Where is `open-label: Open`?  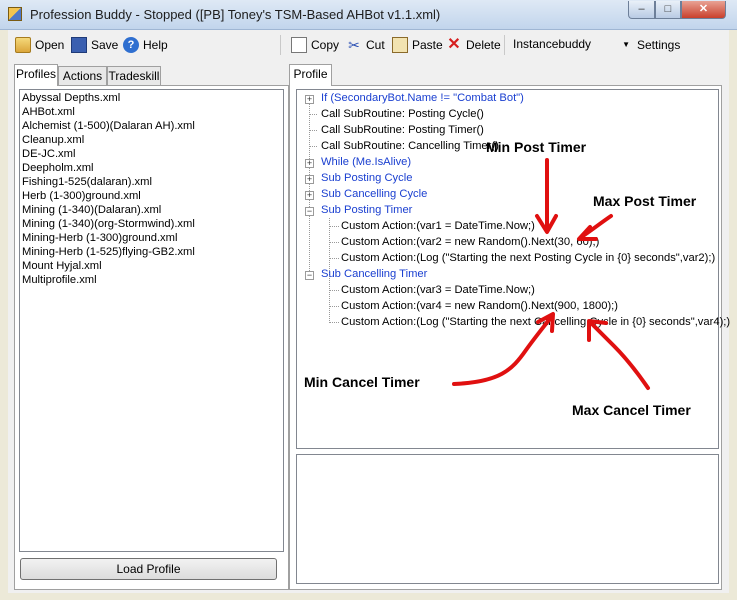
open-label: Open is located at coordinates (50, 45).